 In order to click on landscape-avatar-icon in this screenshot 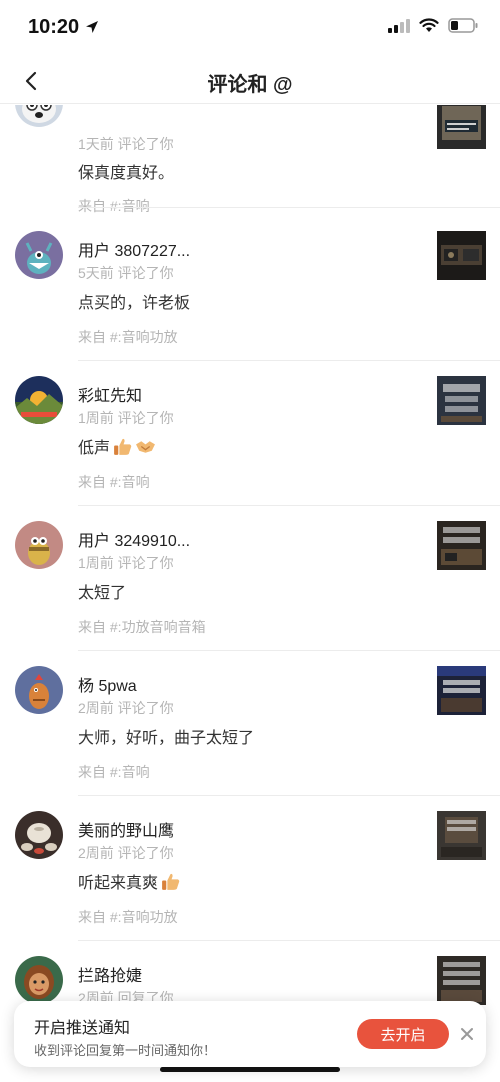, I will do `click(39, 400)`.